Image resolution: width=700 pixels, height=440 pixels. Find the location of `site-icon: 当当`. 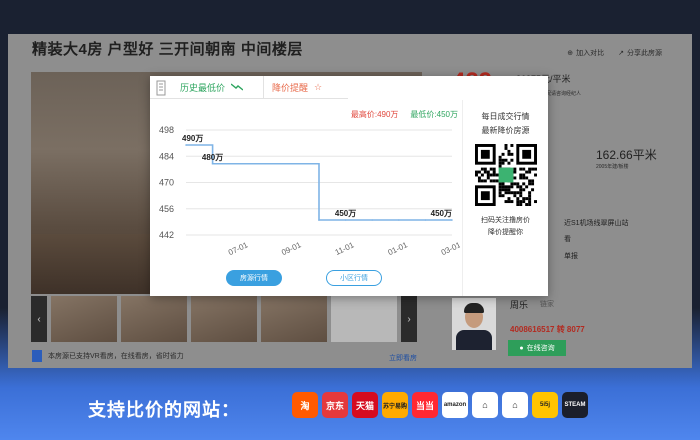

site-icon: 当当 is located at coordinates (425, 405).